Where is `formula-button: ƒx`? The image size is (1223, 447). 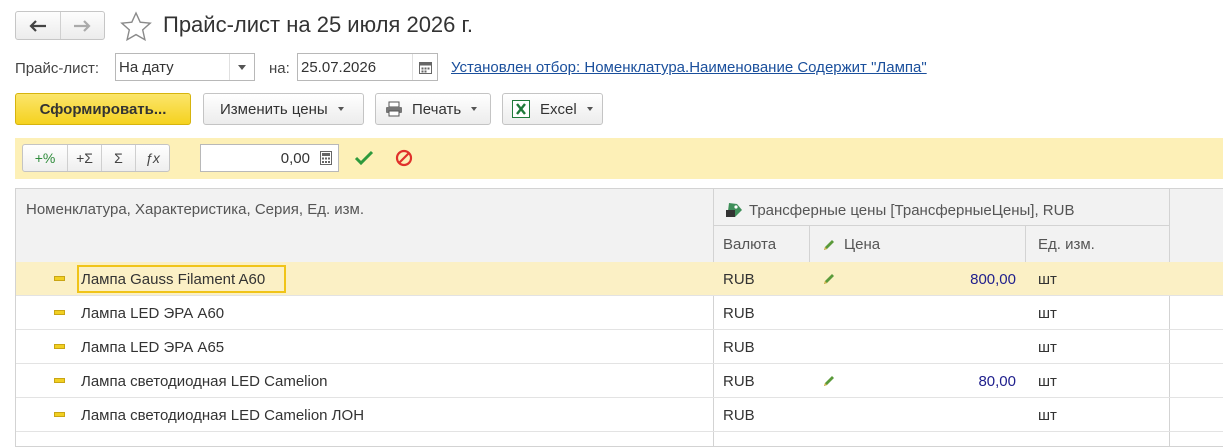
formula-button: ƒx is located at coordinates (152, 158).